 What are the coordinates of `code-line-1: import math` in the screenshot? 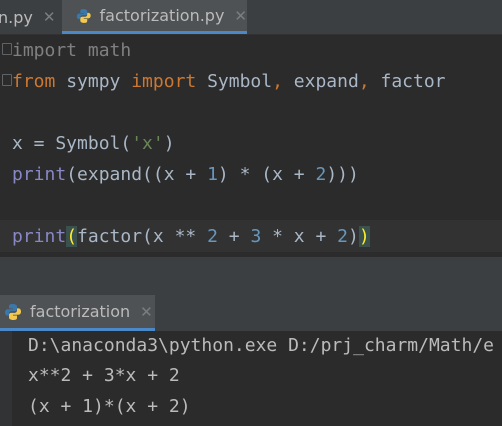 It's located at (71, 51).